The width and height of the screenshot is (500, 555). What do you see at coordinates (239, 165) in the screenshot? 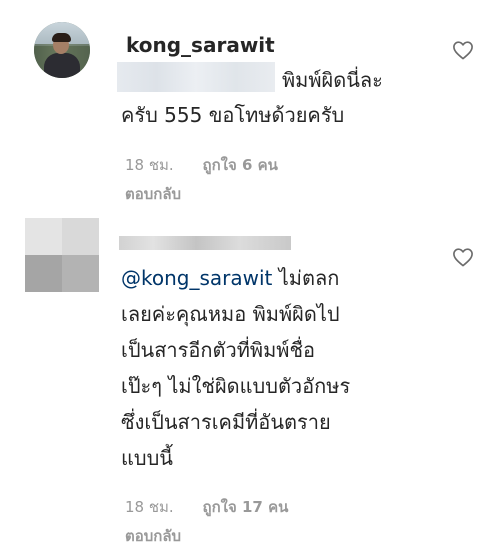
I see `comment-likes: ถูกใจ 6 คน` at bounding box center [239, 165].